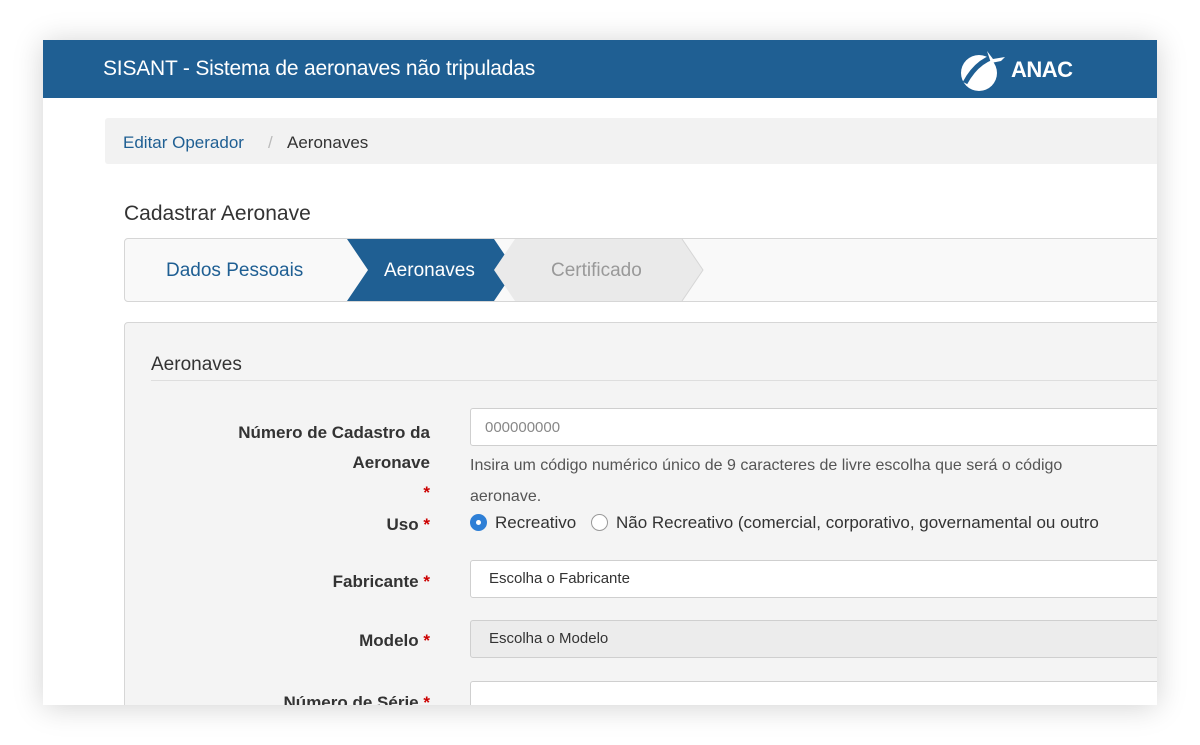  What do you see at coordinates (813, 427) in the screenshot?
I see `numero-cadastro-input` at bounding box center [813, 427].